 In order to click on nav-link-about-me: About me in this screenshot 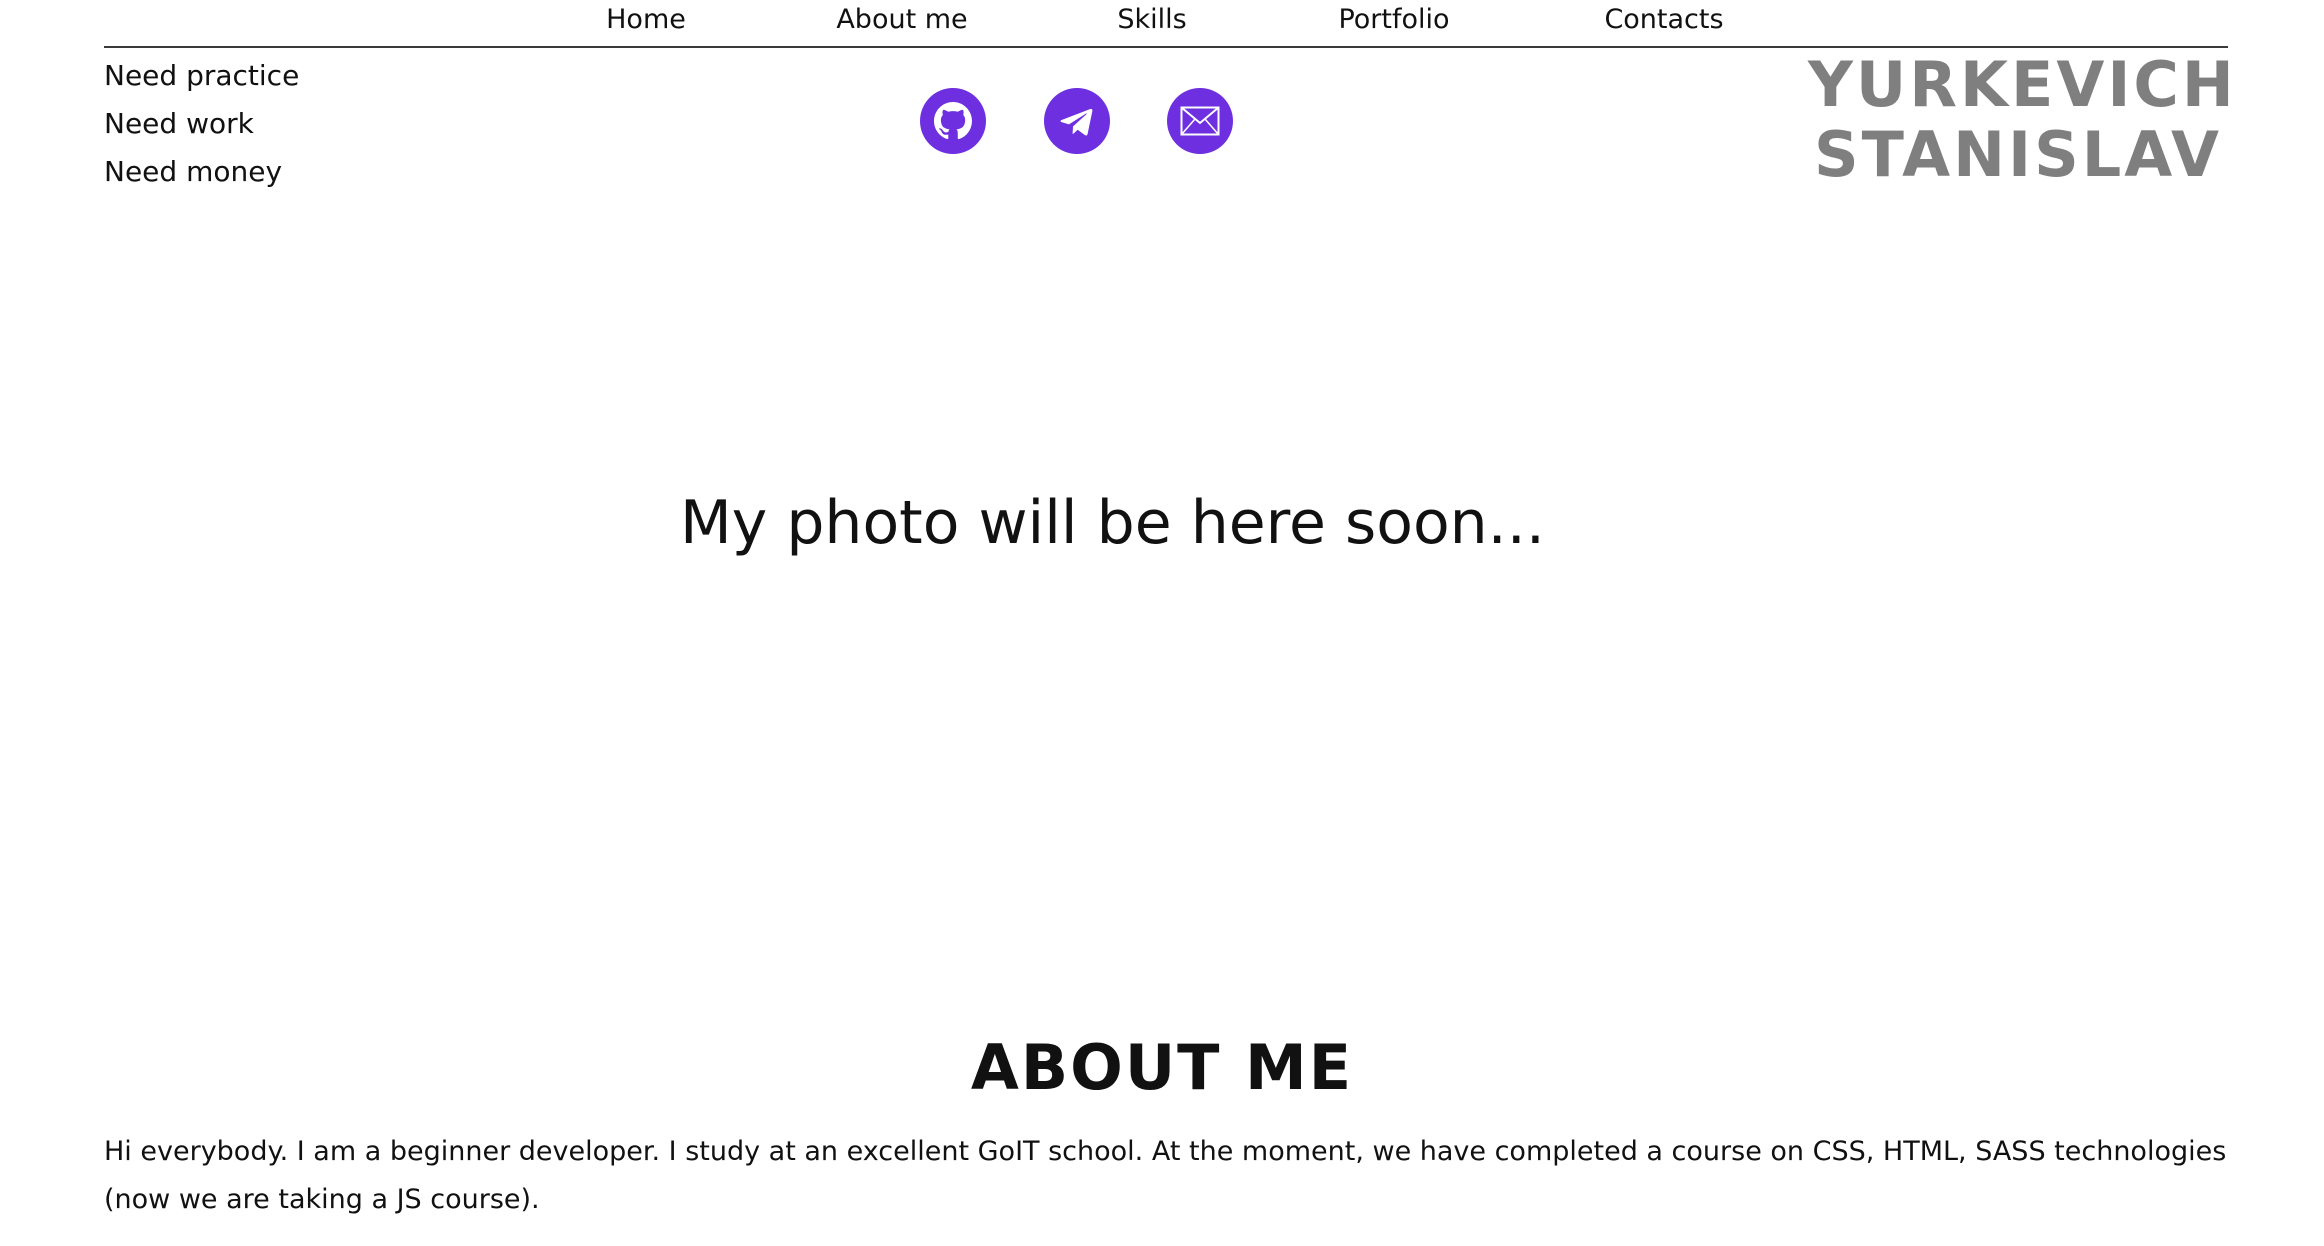, I will do `click(901, 20)`.